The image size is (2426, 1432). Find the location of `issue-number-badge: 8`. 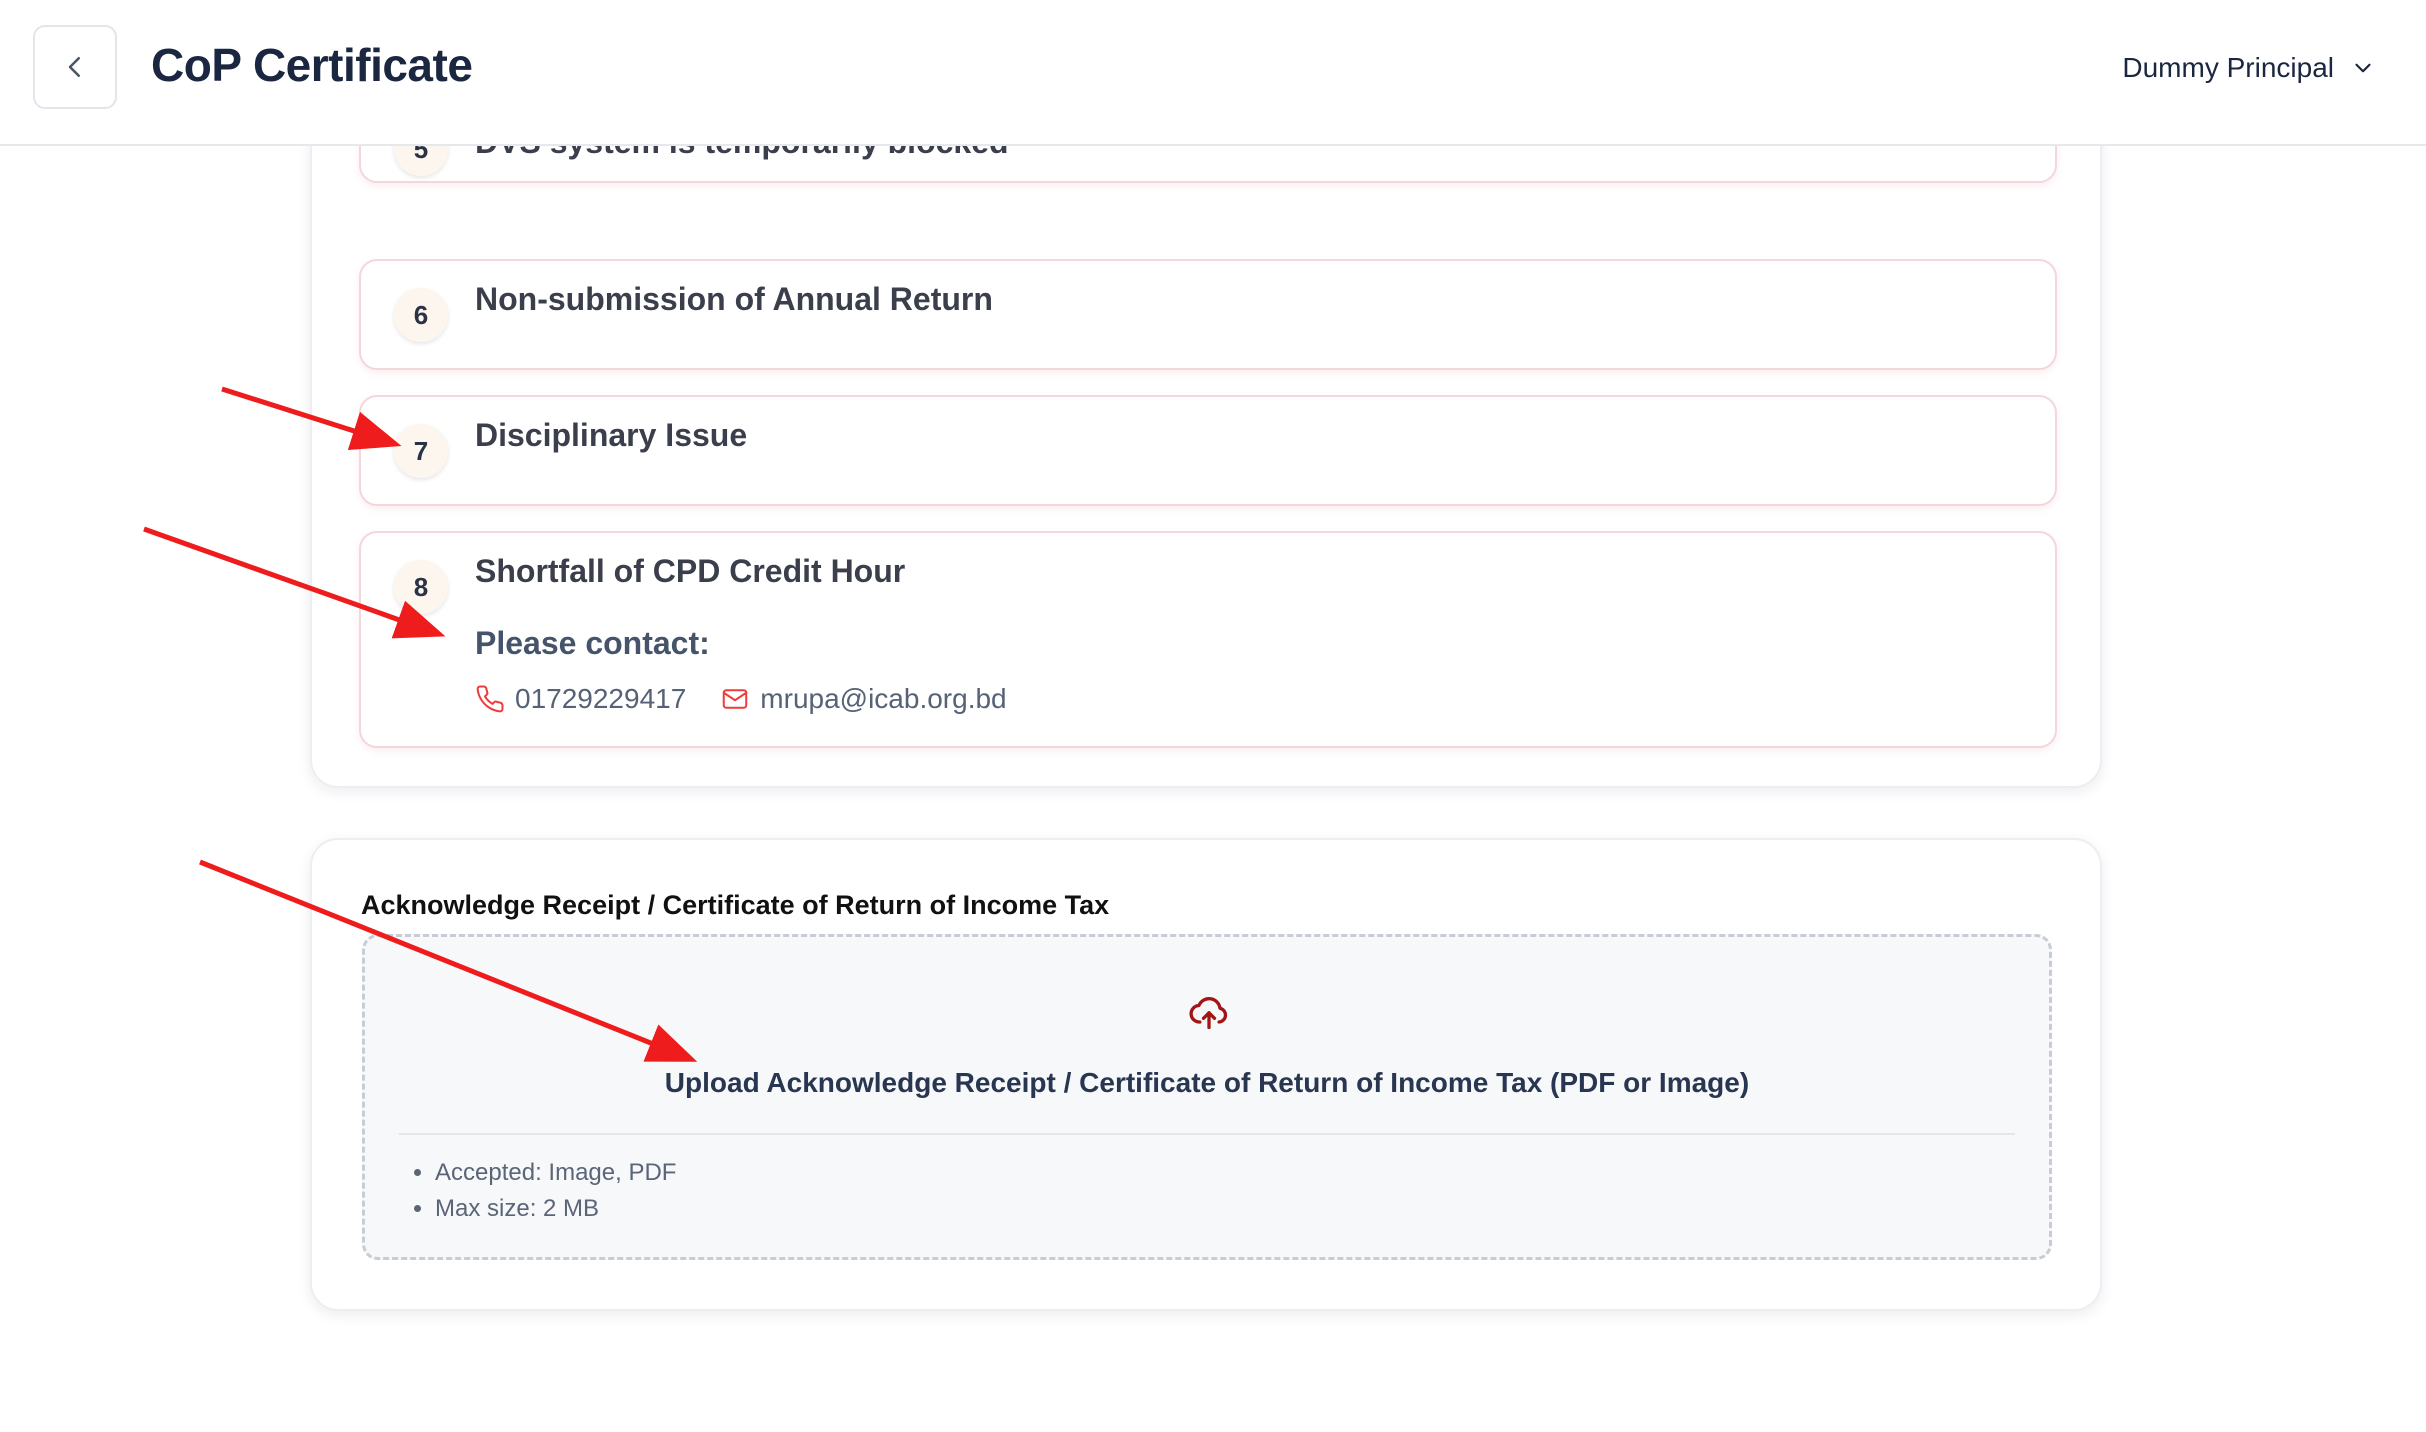

issue-number-badge: 8 is located at coordinates (421, 587).